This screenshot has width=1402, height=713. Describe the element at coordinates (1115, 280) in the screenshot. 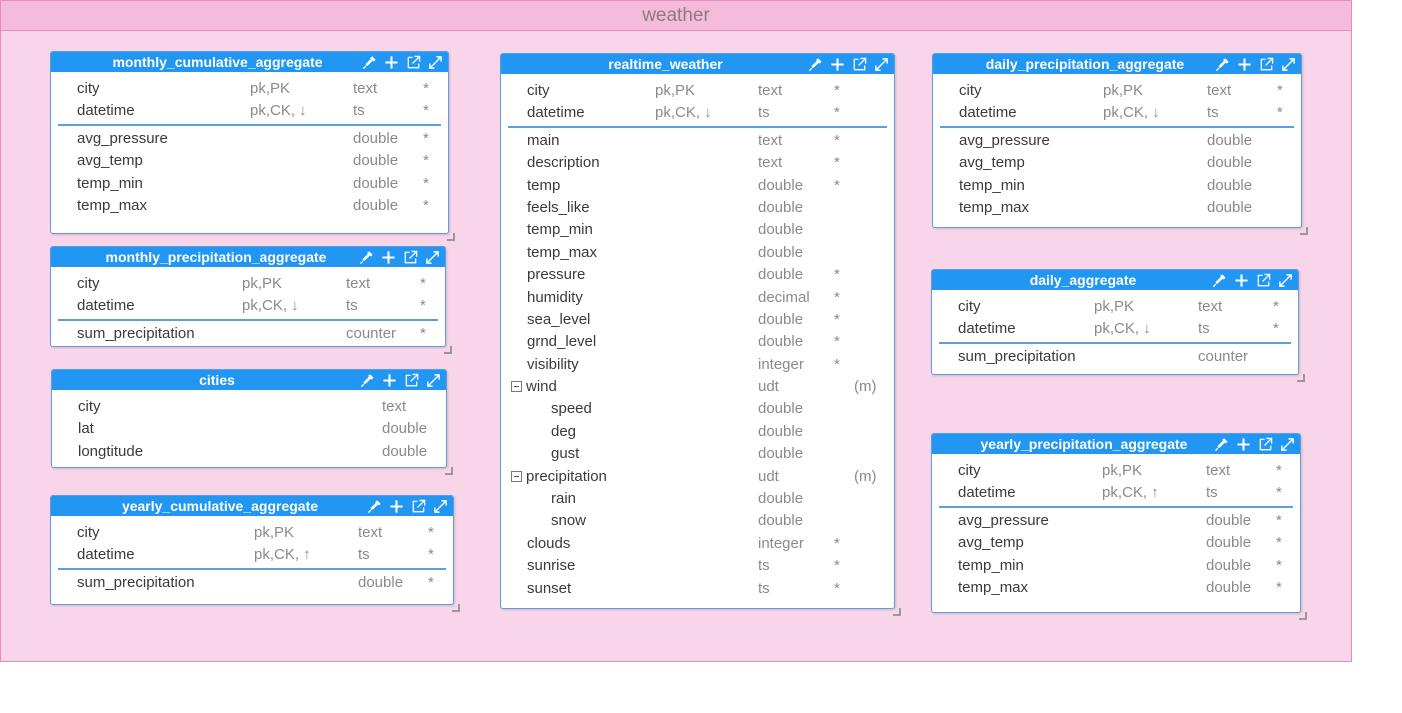

I see `table-header: daily_aggregate` at that location.